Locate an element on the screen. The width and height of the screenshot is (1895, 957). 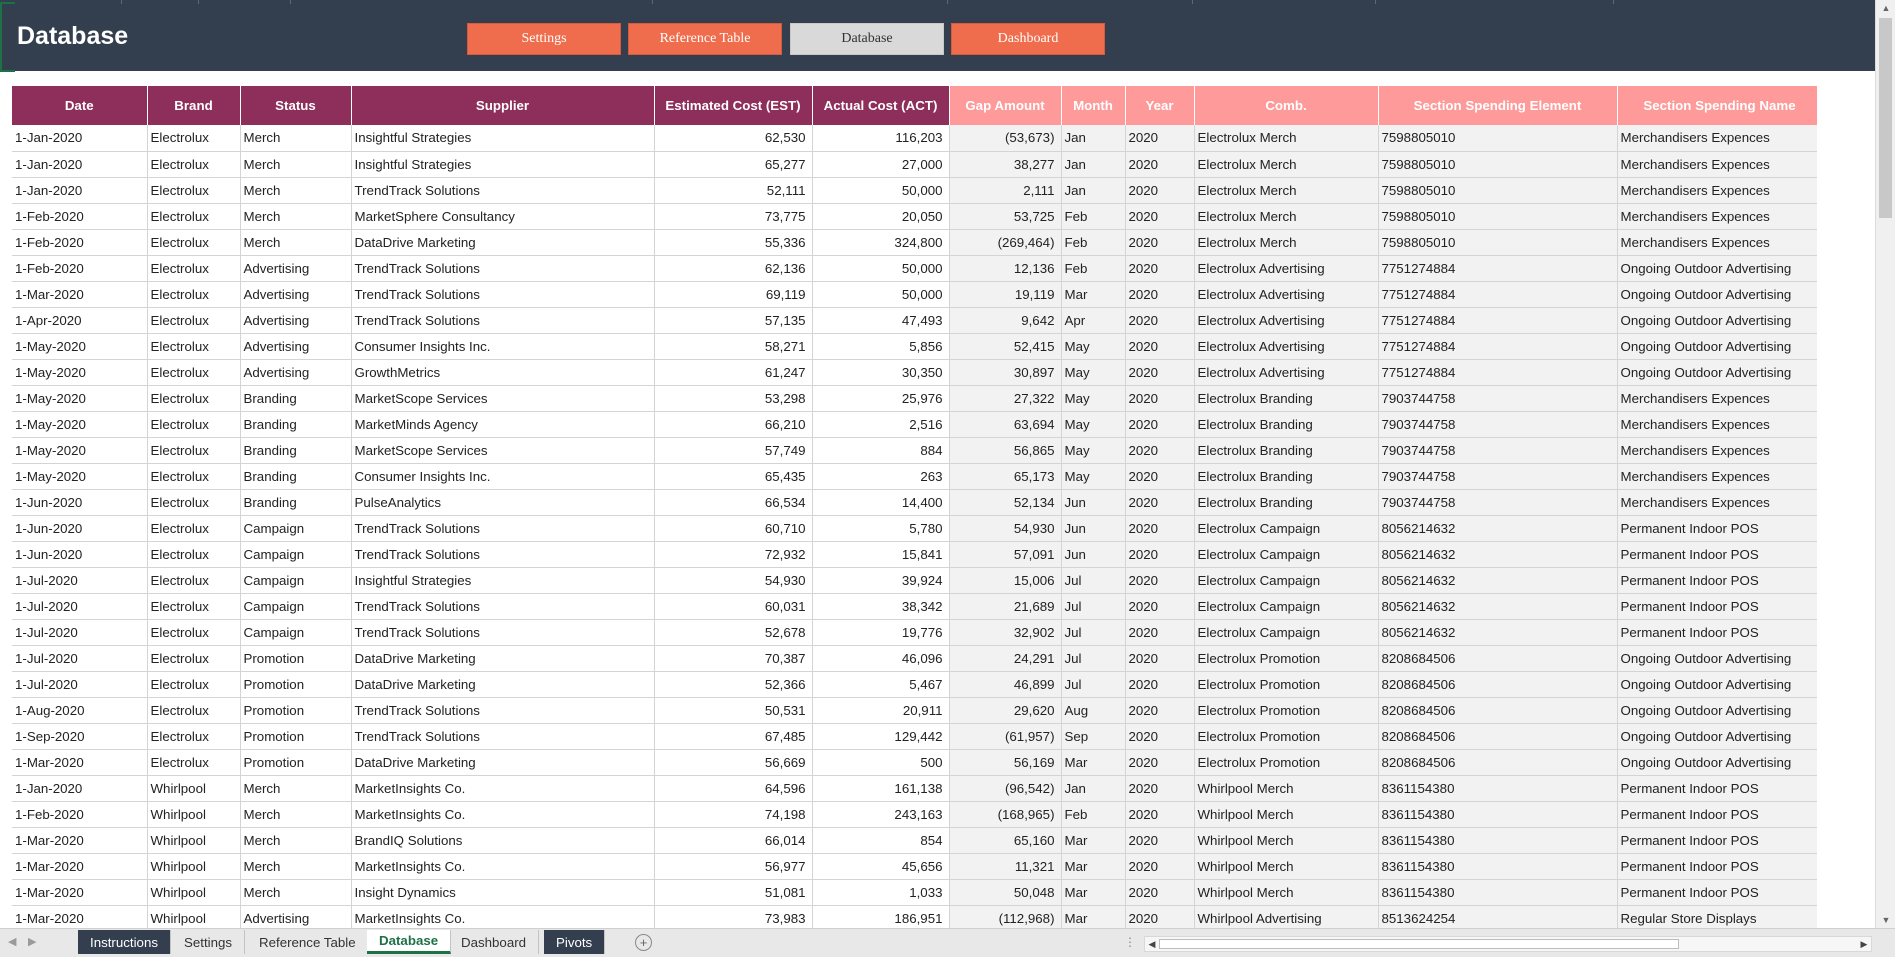
cell-actual-cost: 324,800 is located at coordinates (881, 242).